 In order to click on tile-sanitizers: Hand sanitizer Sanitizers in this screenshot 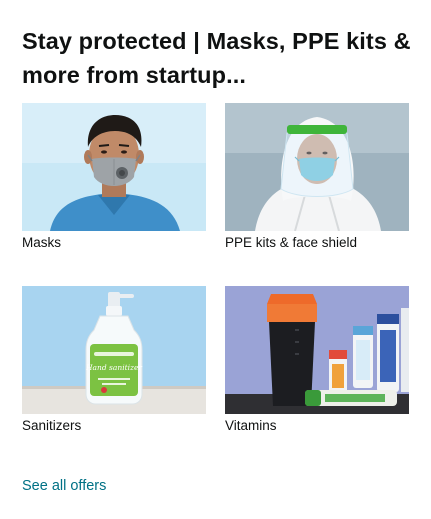, I will do `click(114, 360)`.